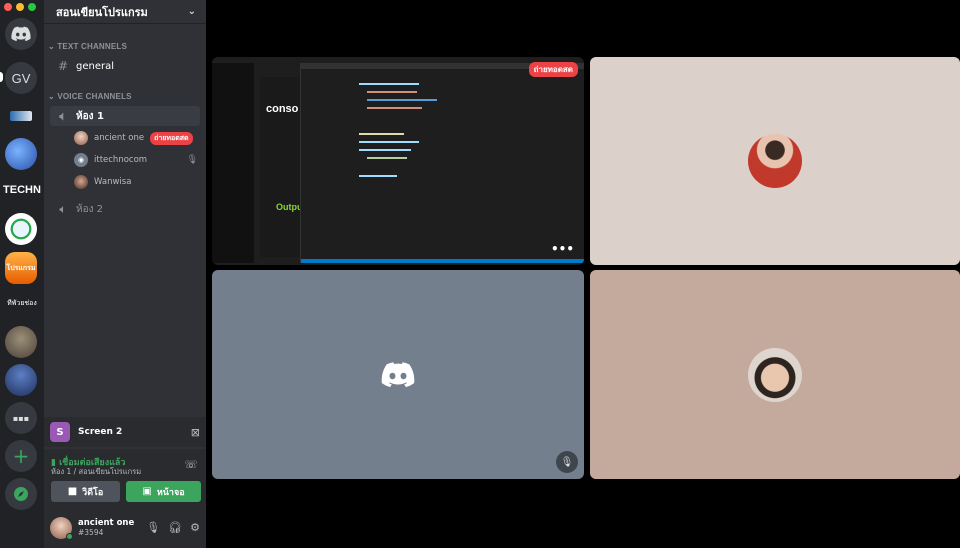 This screenshot has height=548, width=960. Describe the element at coordinates (92, 46) in the screenshot. I see `category-label: TEXT CHANNELS` at that location.